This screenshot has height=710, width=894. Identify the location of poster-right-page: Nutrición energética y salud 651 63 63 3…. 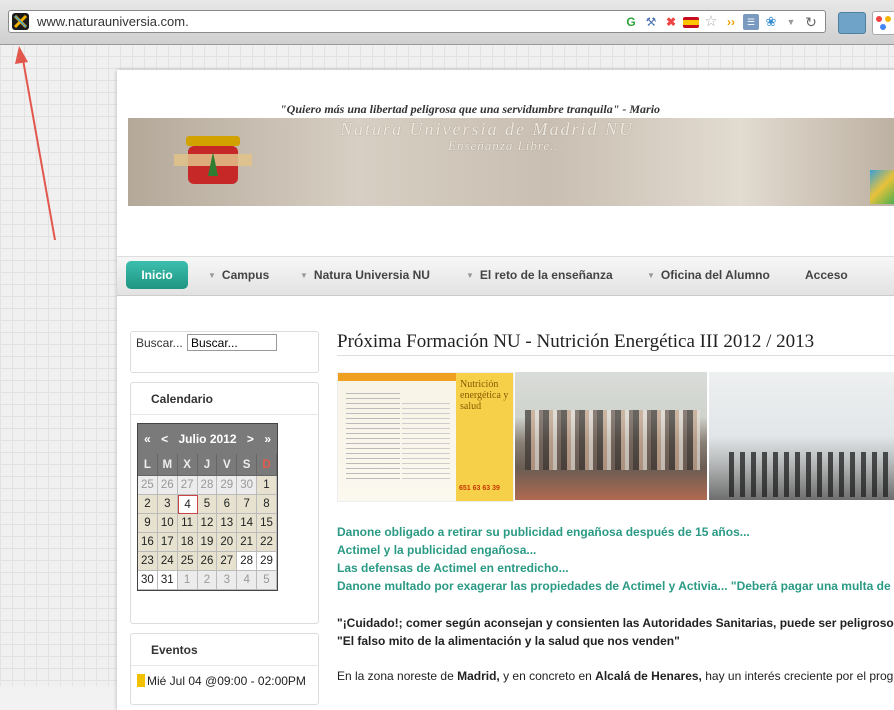
(484, 437).